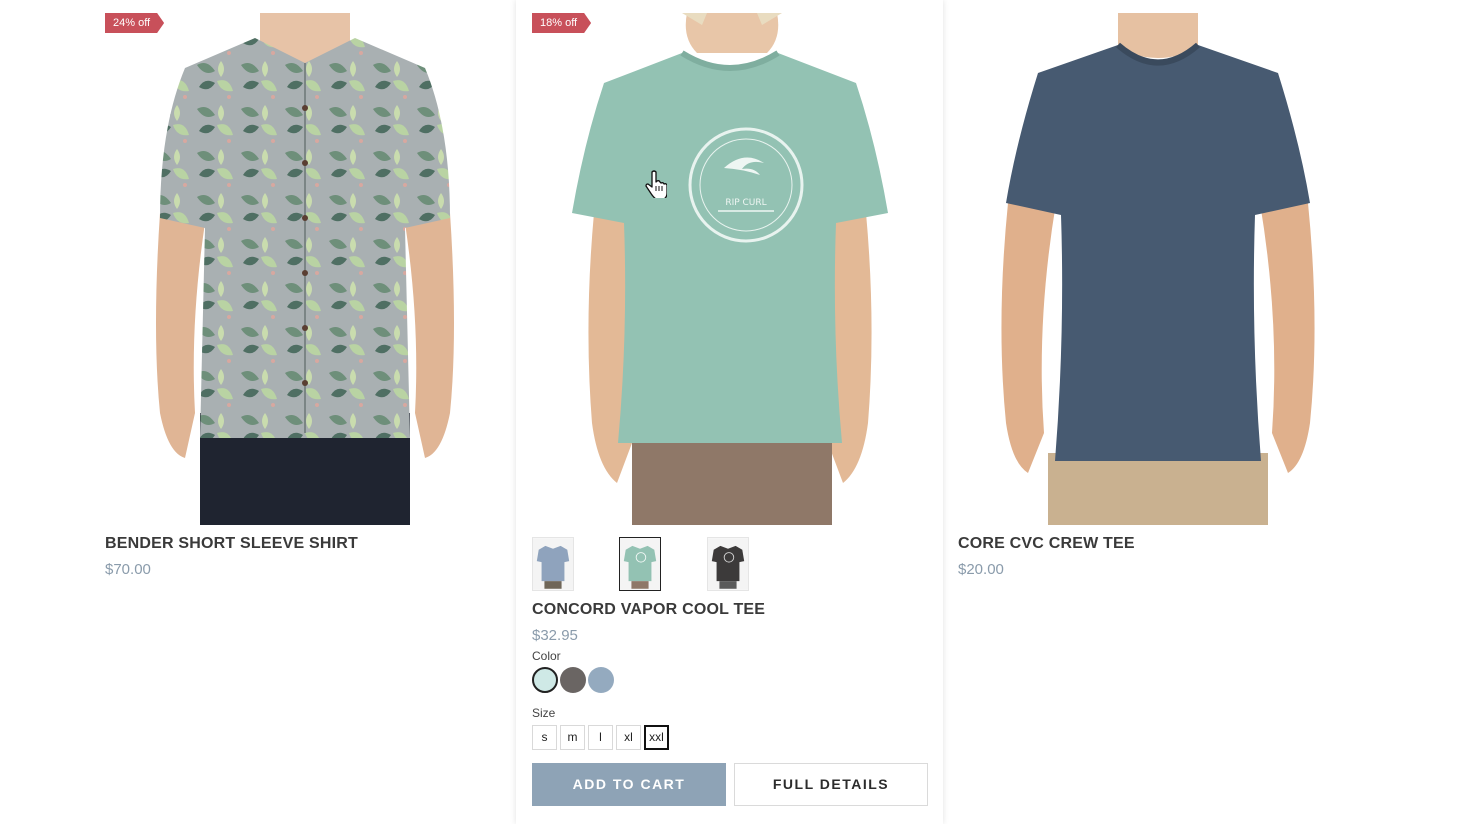 The image size is (1467, 824). I want to click on mint-tee-photo-icon: RIP CURL, so click(730, 269).